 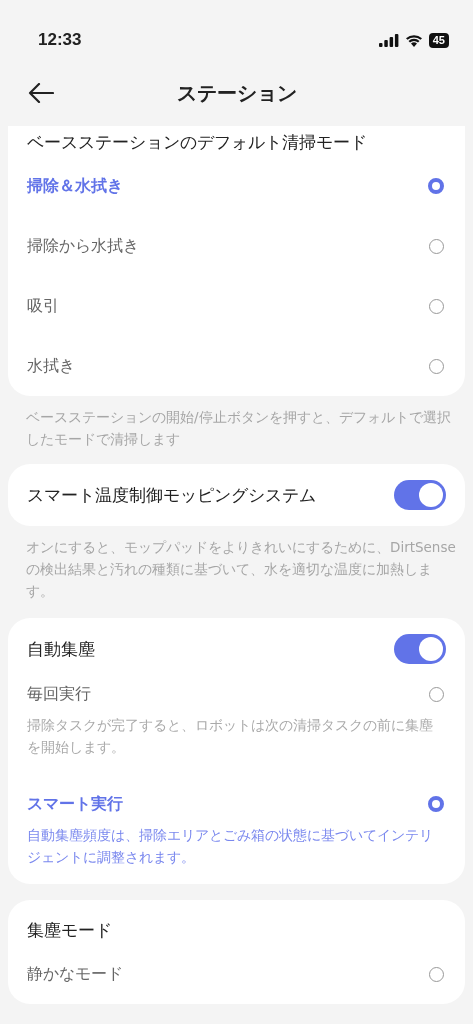 What do you see at coordinates (75, 974) in the screenshot?
I see `option-label: 静かなモード` at bounding box center [75, 974].